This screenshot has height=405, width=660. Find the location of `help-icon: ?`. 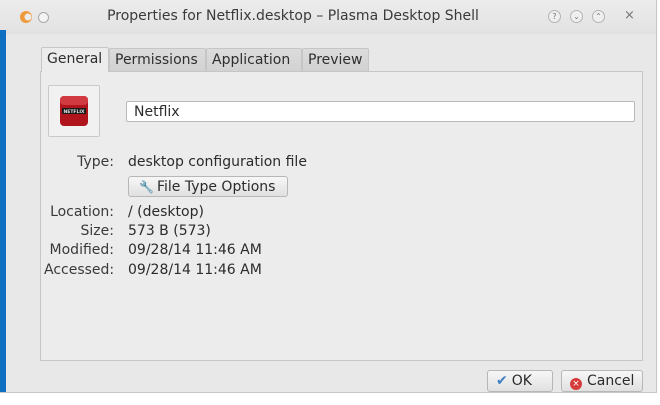

help-icon: ? is located at coordinates (554, 16).